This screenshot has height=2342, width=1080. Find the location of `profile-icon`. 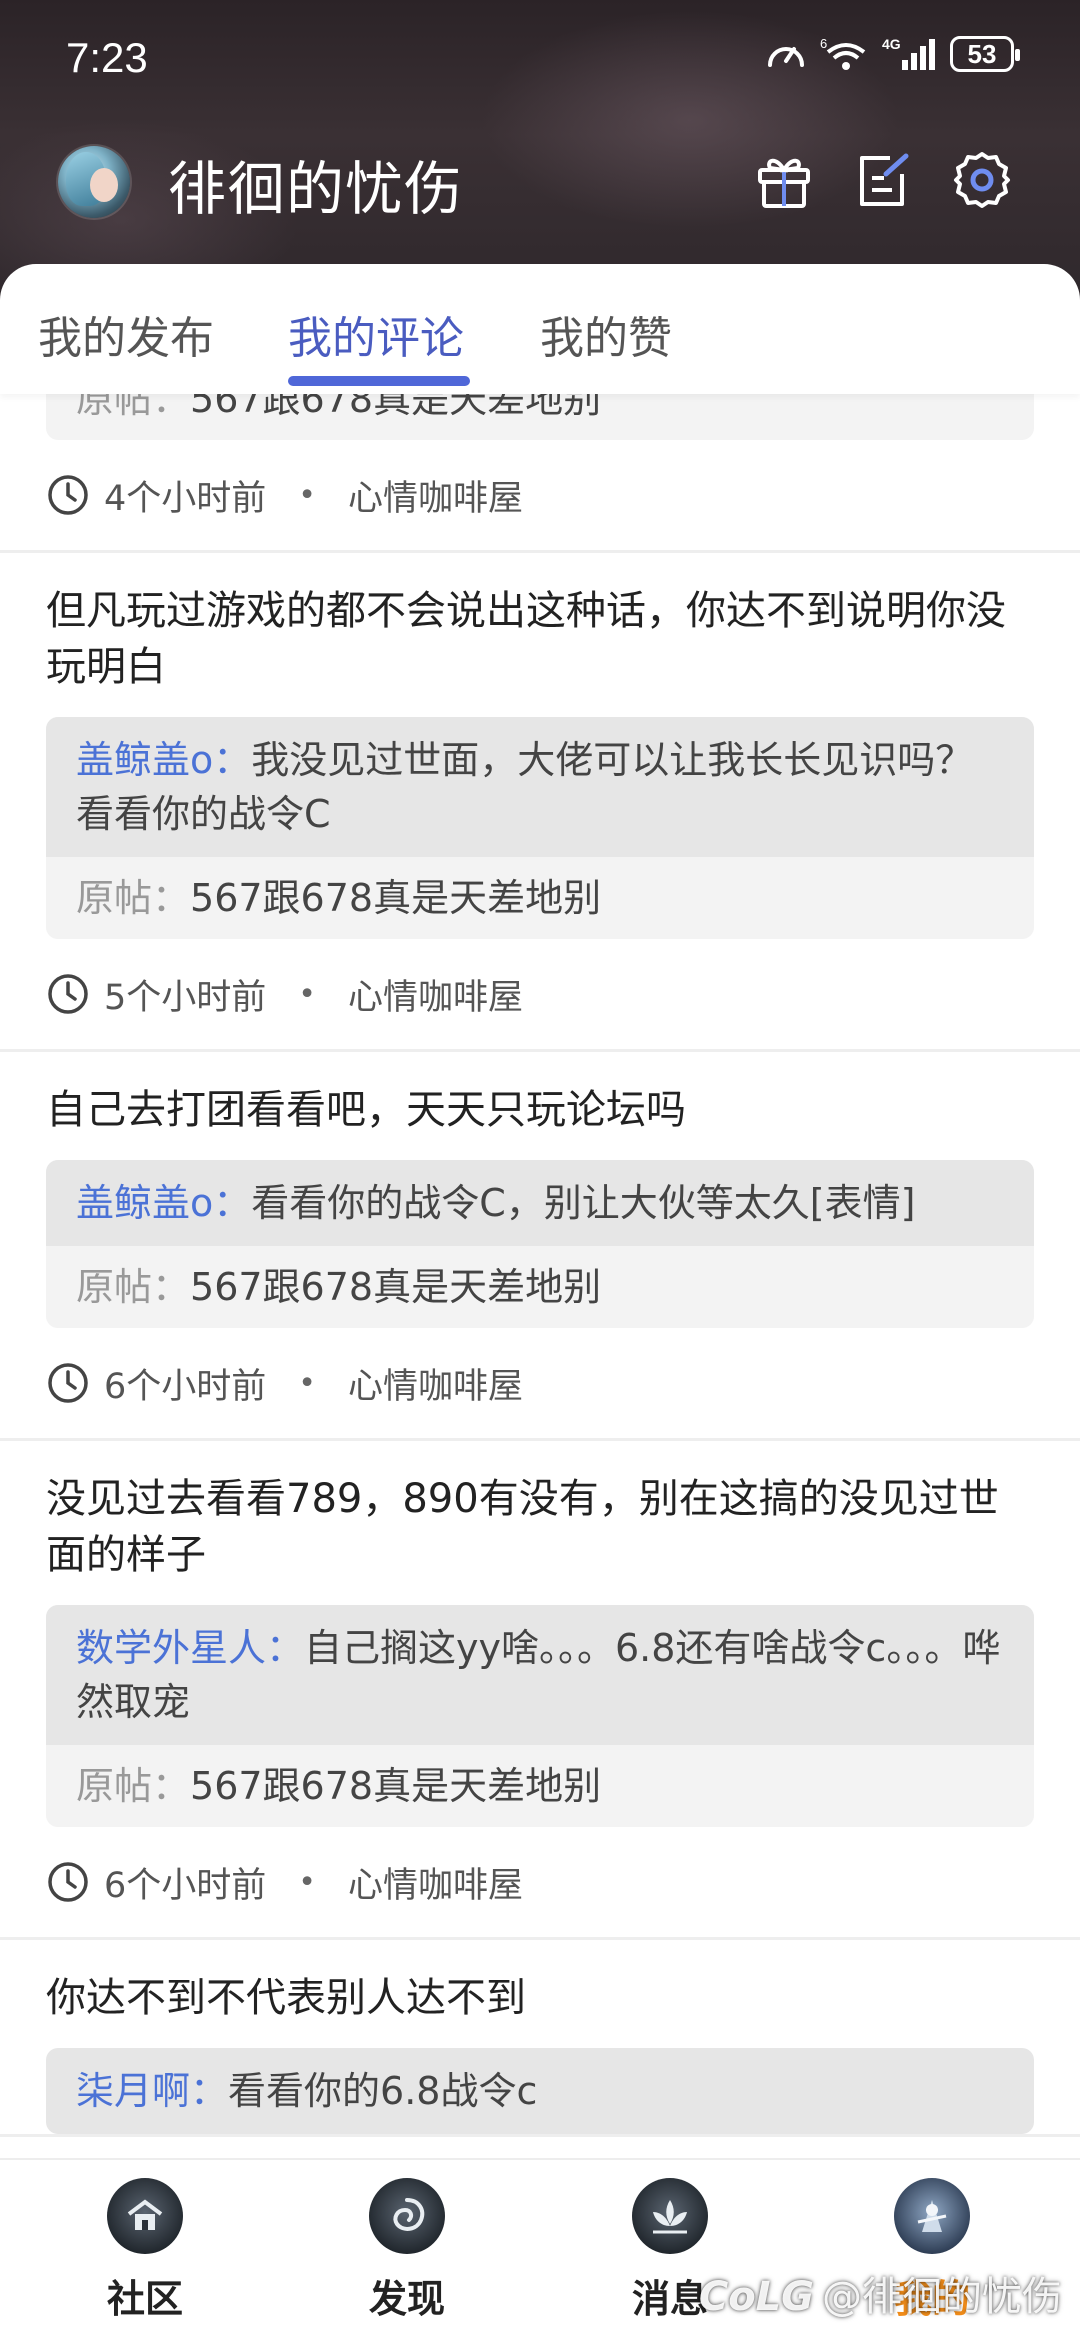

profile-icon is located at coordinates (932, 2216).